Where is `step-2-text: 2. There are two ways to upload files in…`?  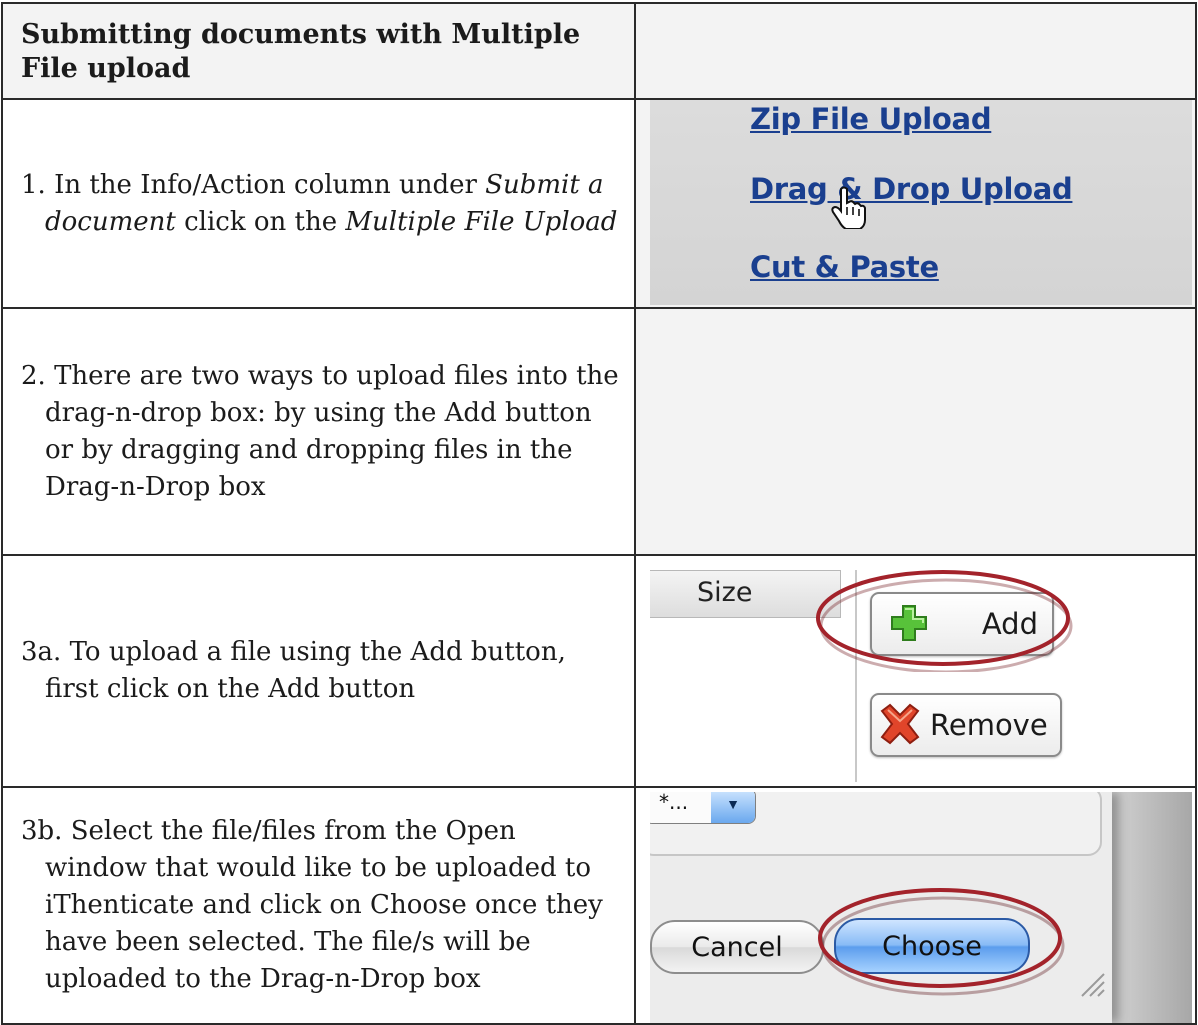 step-2-text: 2. There are two ways to upload files in… is located at coordinates (320, 431).